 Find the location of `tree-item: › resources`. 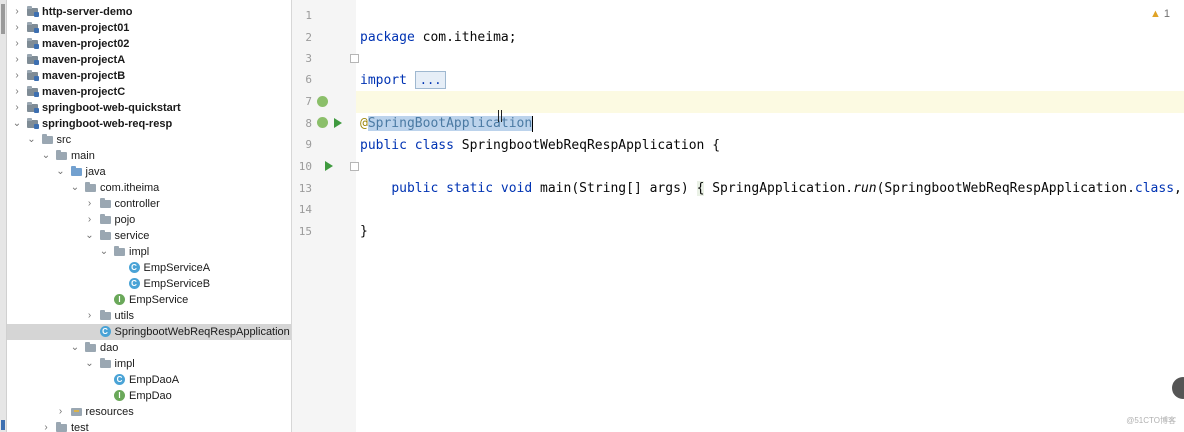

tree-item: › resources is located at coordinates (149, 412).